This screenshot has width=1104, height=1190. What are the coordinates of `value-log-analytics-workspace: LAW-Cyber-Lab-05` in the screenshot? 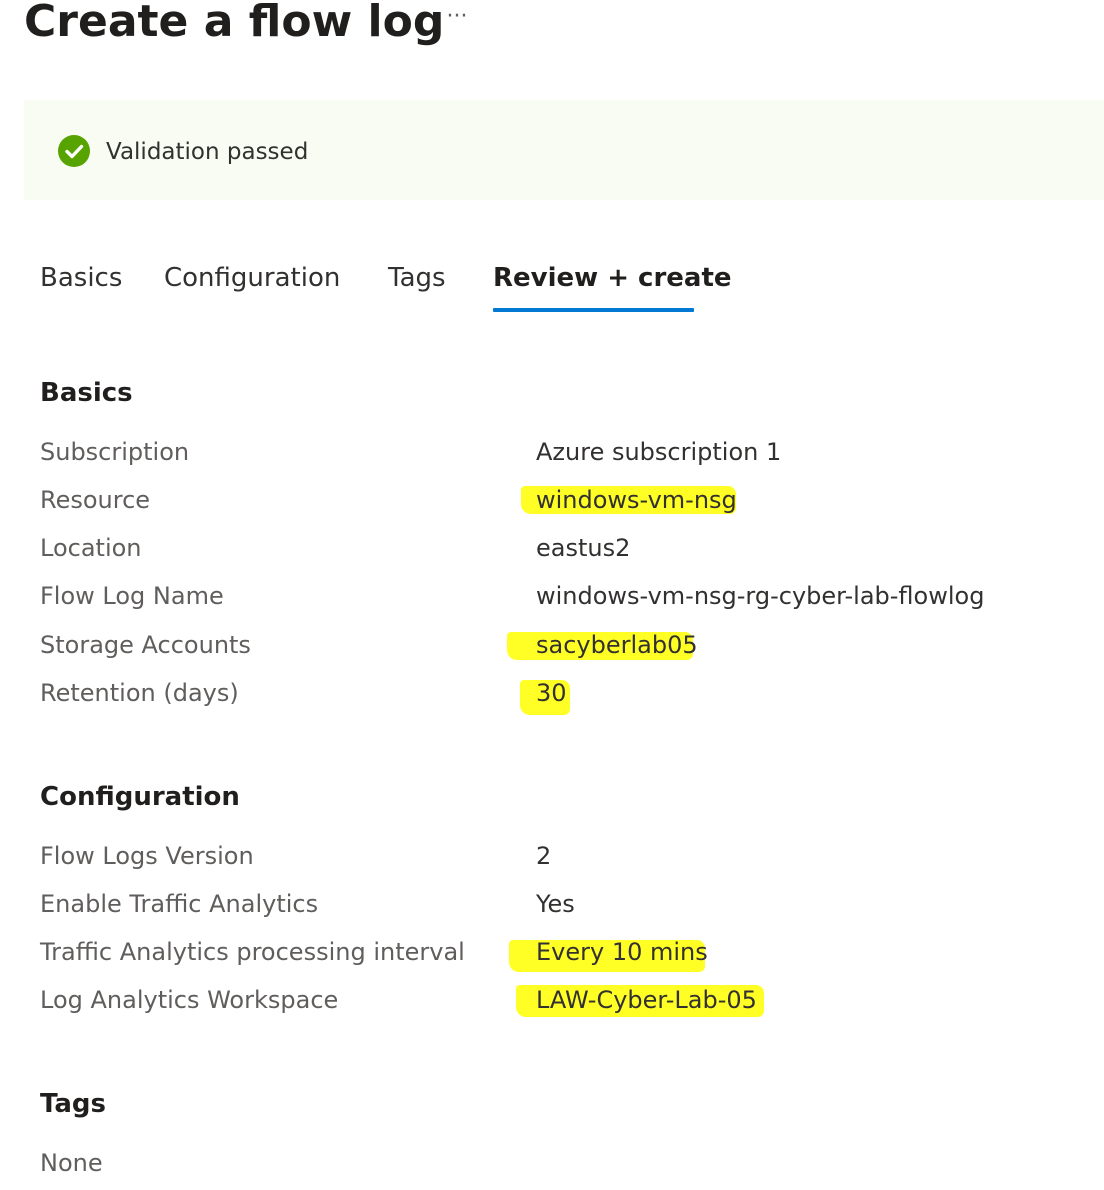 It's located at (646, 1000).